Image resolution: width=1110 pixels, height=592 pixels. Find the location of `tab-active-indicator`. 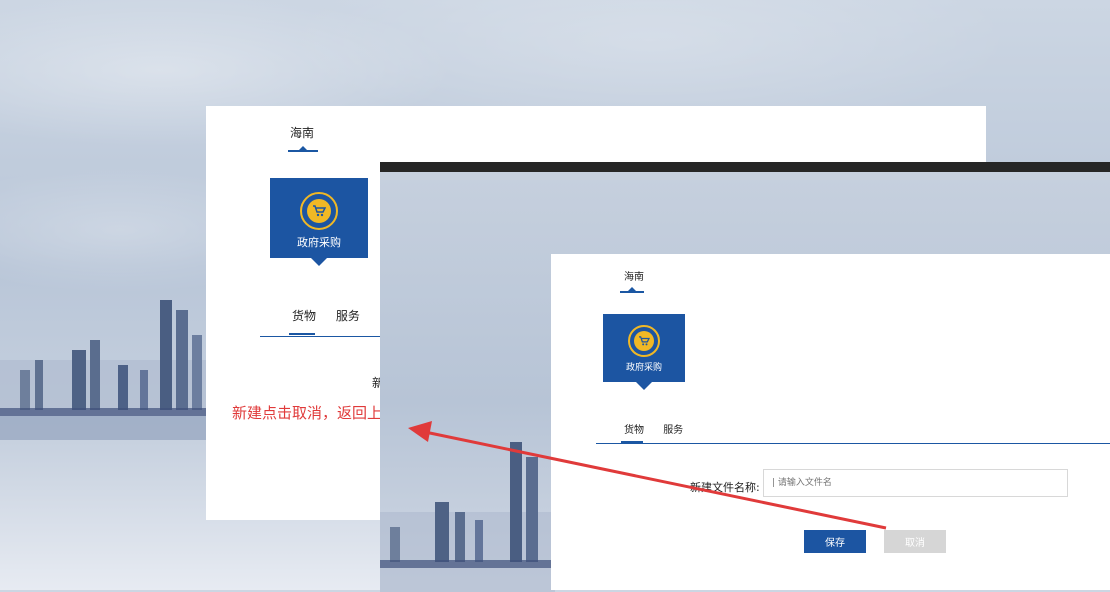

tab-active-indicator is located at coordinates (303, 149).